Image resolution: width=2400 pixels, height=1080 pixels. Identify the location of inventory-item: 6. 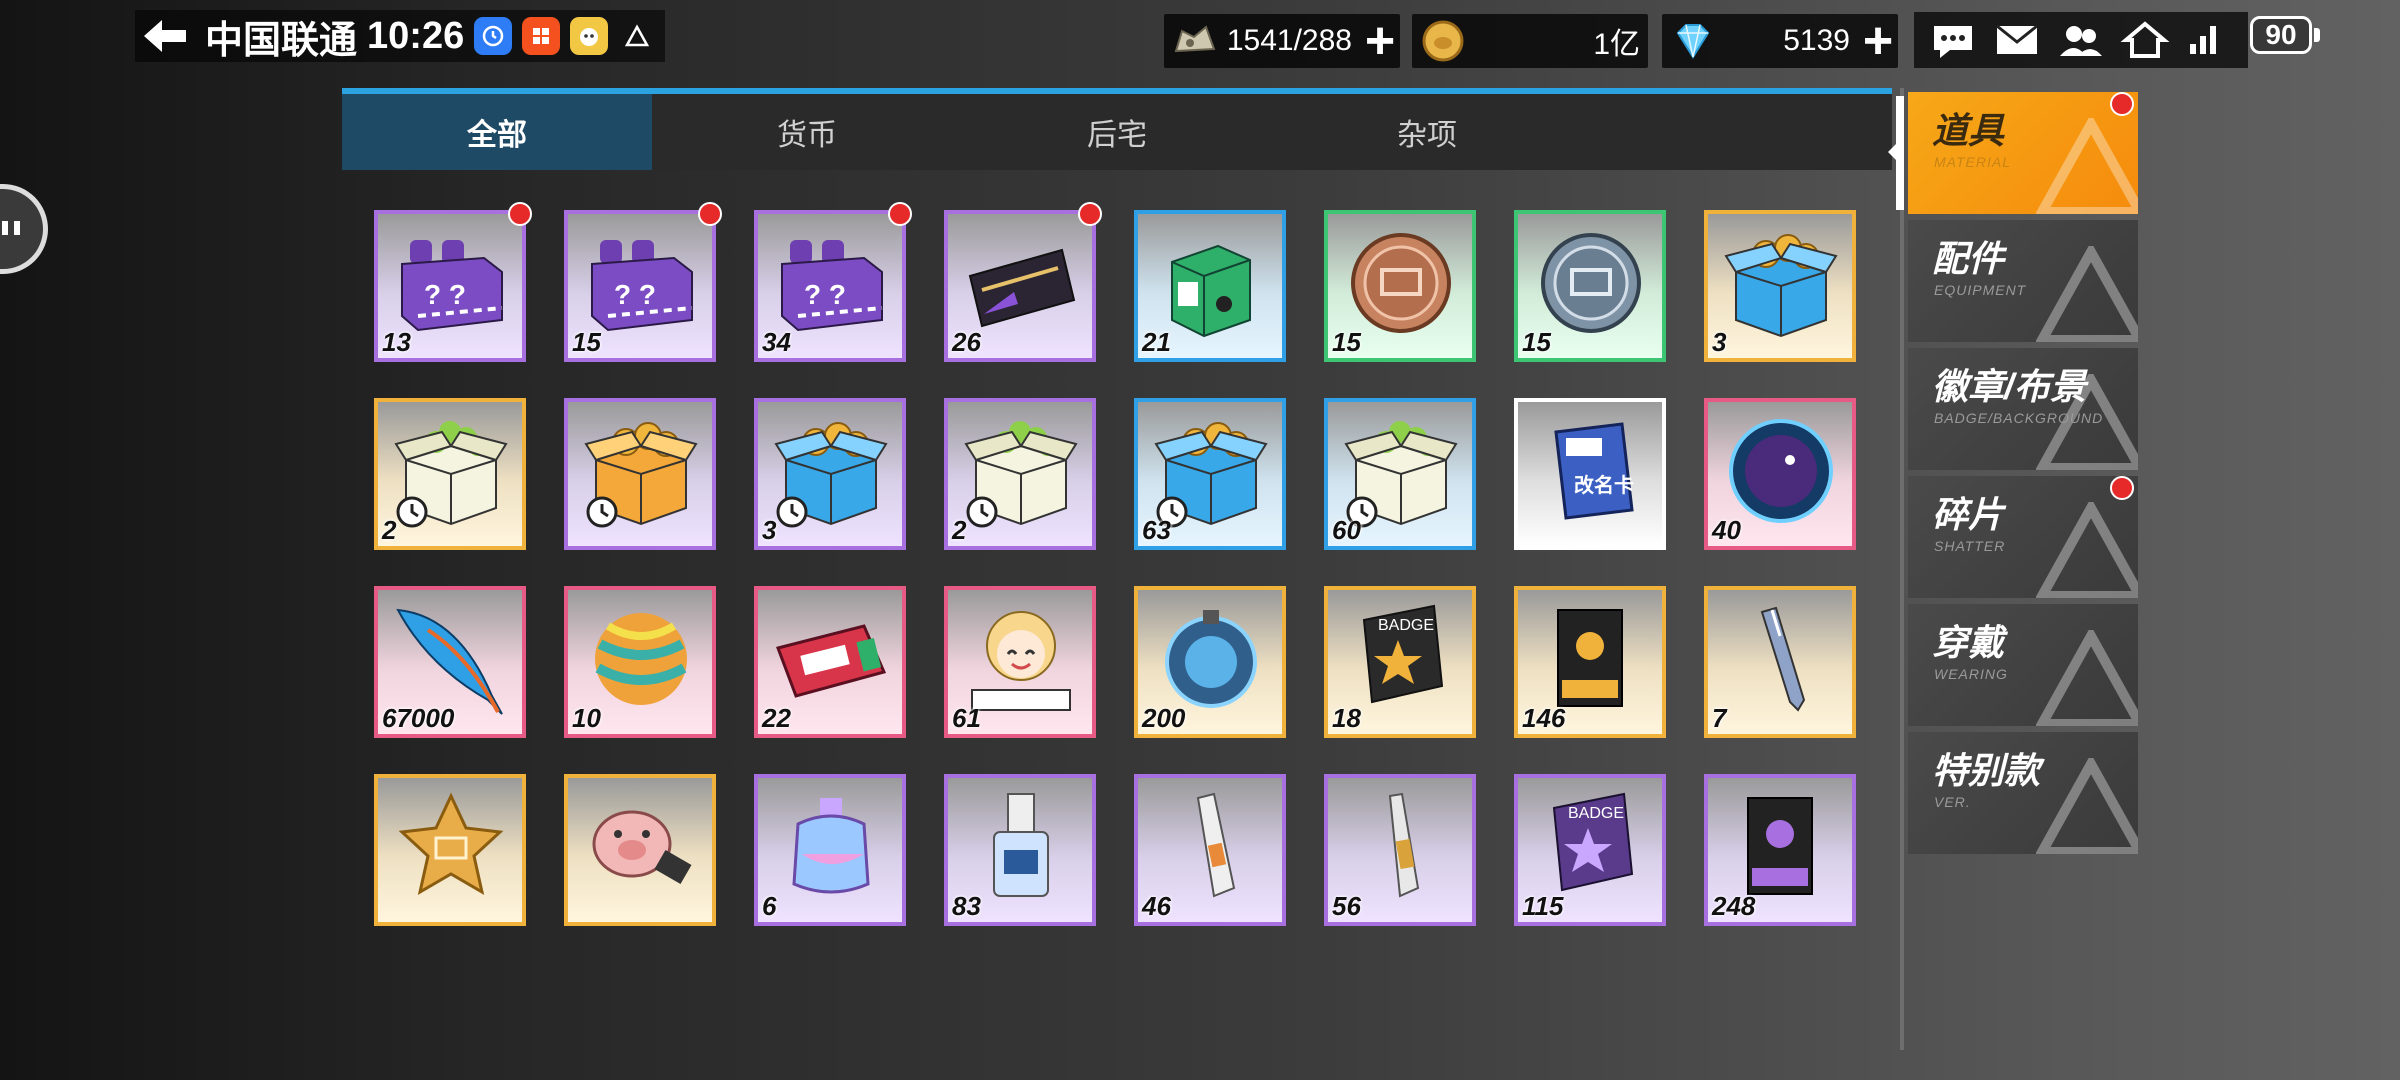
(830, 850).